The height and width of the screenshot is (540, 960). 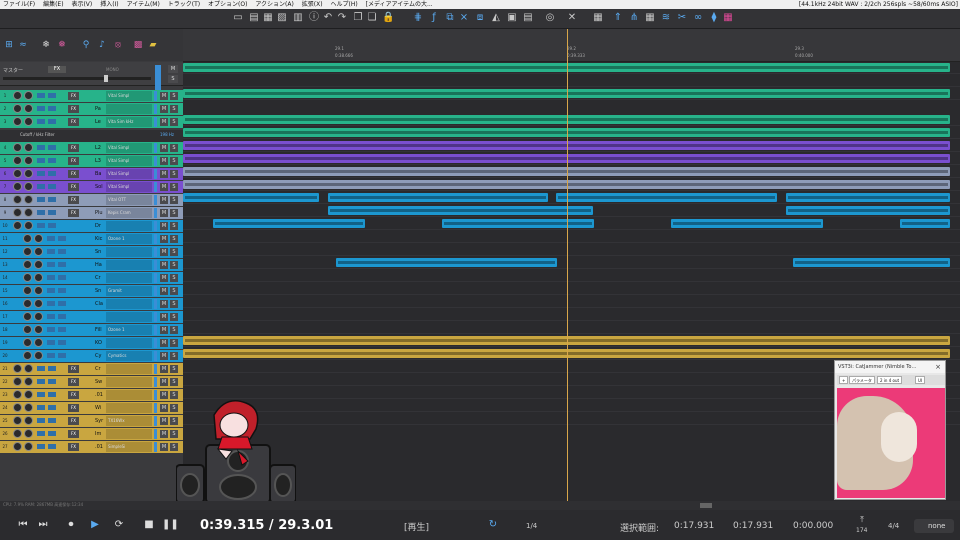 I want to click on menu-insert: 挿入(I), so click(x=109, y=4).